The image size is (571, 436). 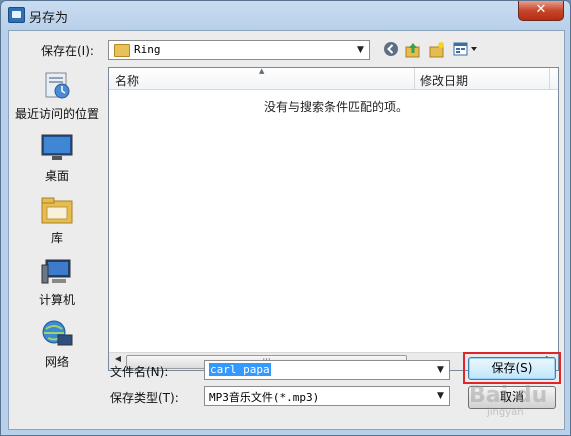 What do you see at coordinates (505, 412) in the screenshot?
I see `watermark-sub: jingyan` at bounding box center [505, 412].